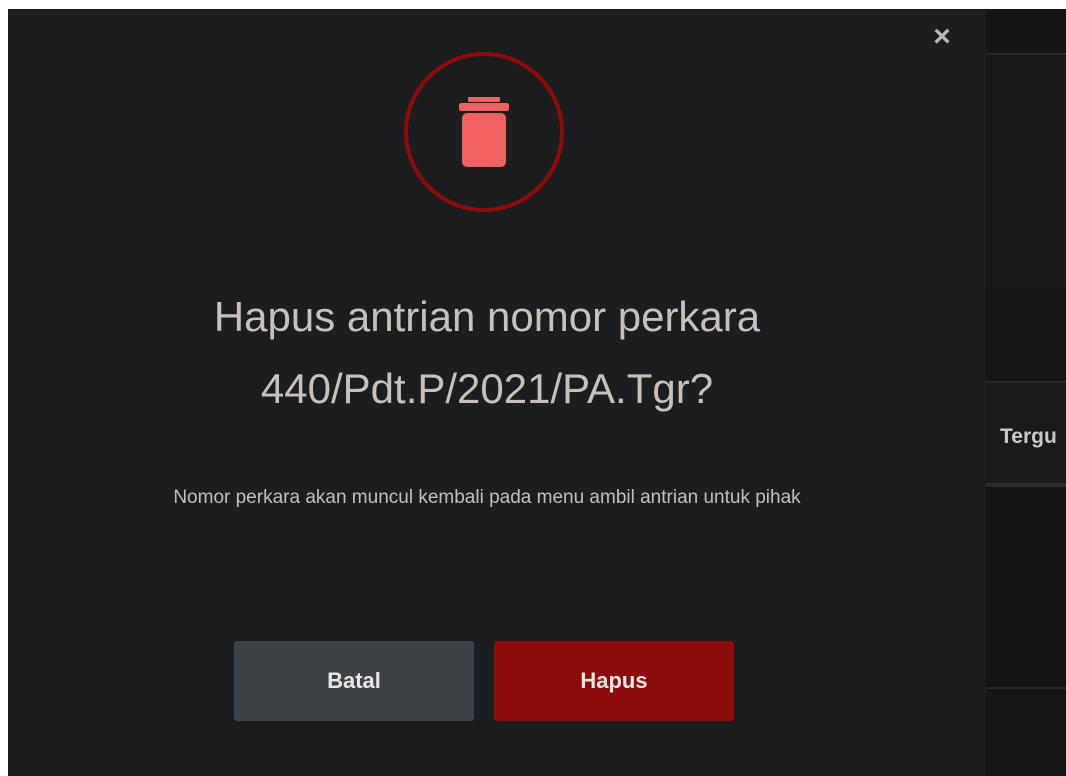  I want to click on background-column-header: Tergu, so click(1028, 436).